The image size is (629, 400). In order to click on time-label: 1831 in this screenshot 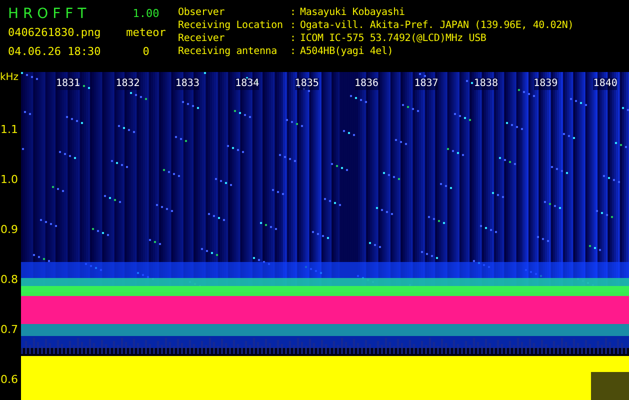, I will do `click(68, 84)`.